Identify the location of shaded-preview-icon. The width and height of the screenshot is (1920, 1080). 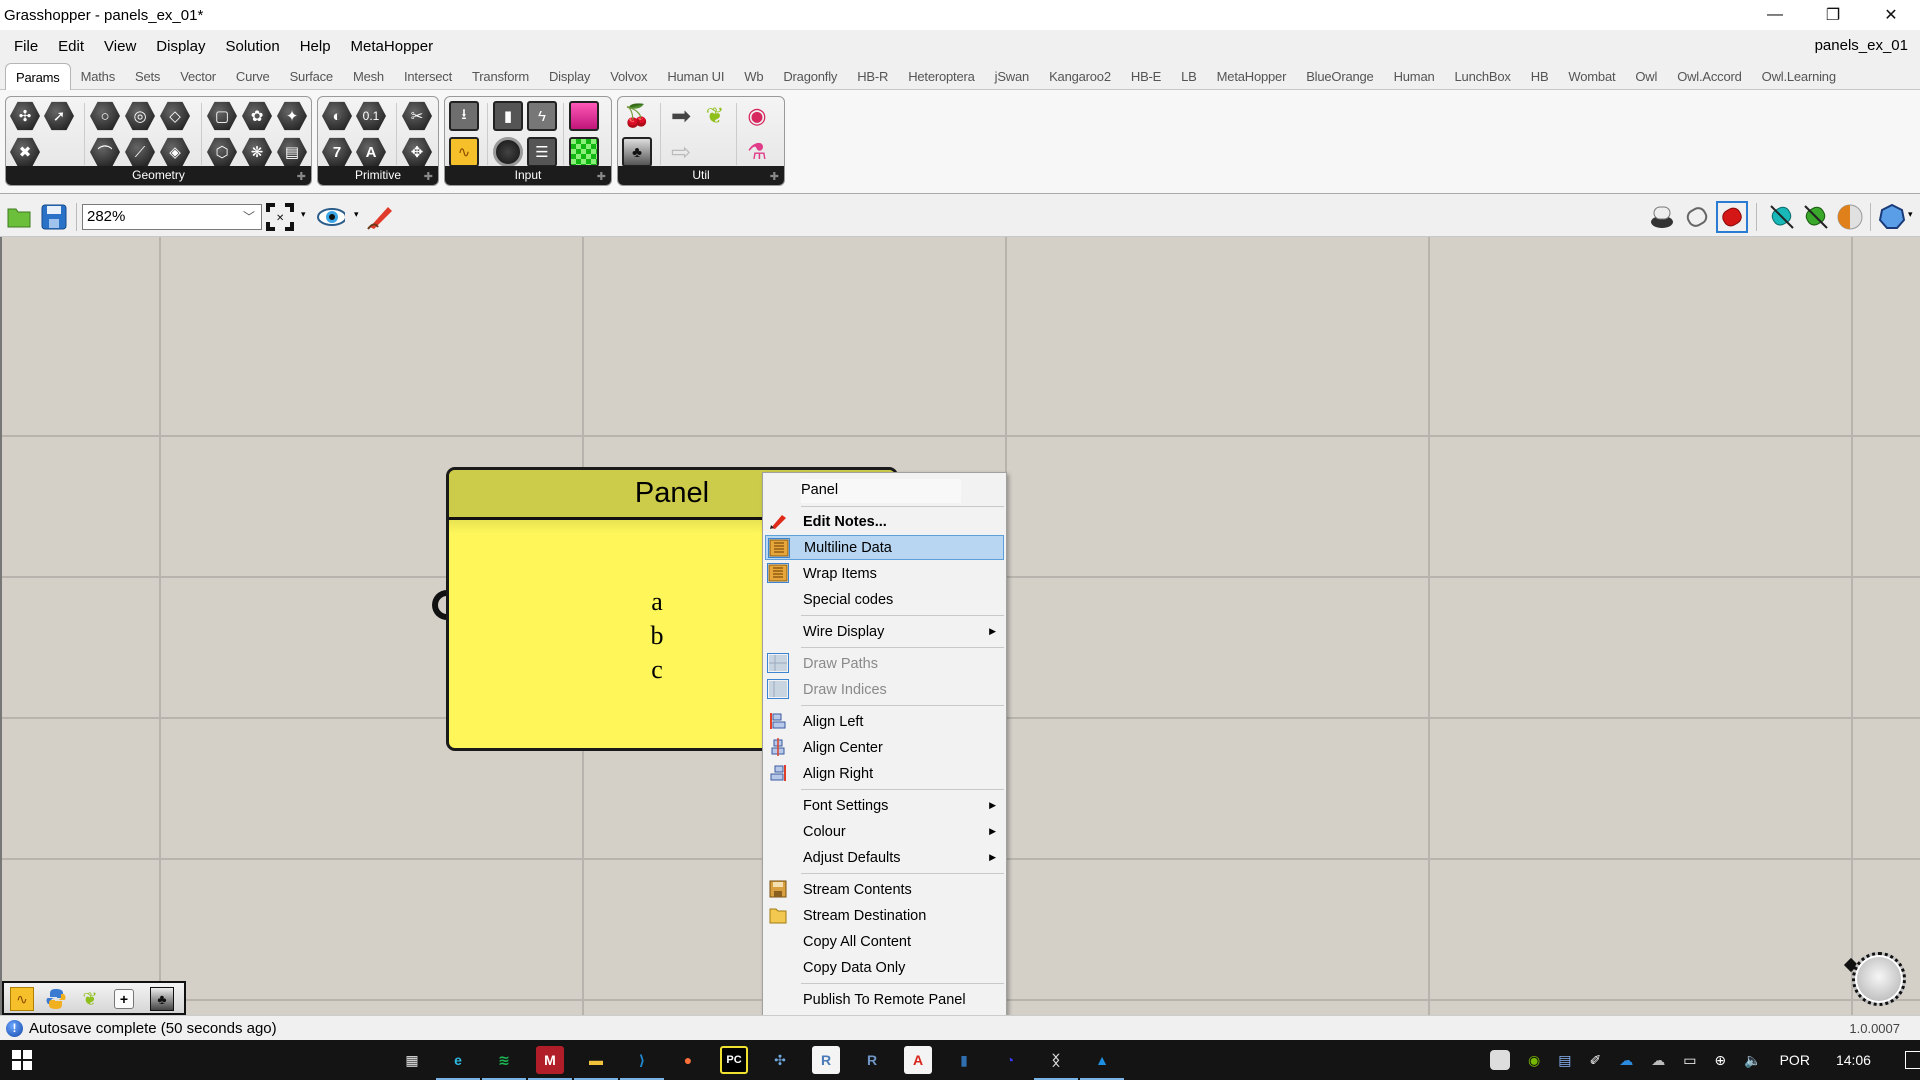
(1732, 217).